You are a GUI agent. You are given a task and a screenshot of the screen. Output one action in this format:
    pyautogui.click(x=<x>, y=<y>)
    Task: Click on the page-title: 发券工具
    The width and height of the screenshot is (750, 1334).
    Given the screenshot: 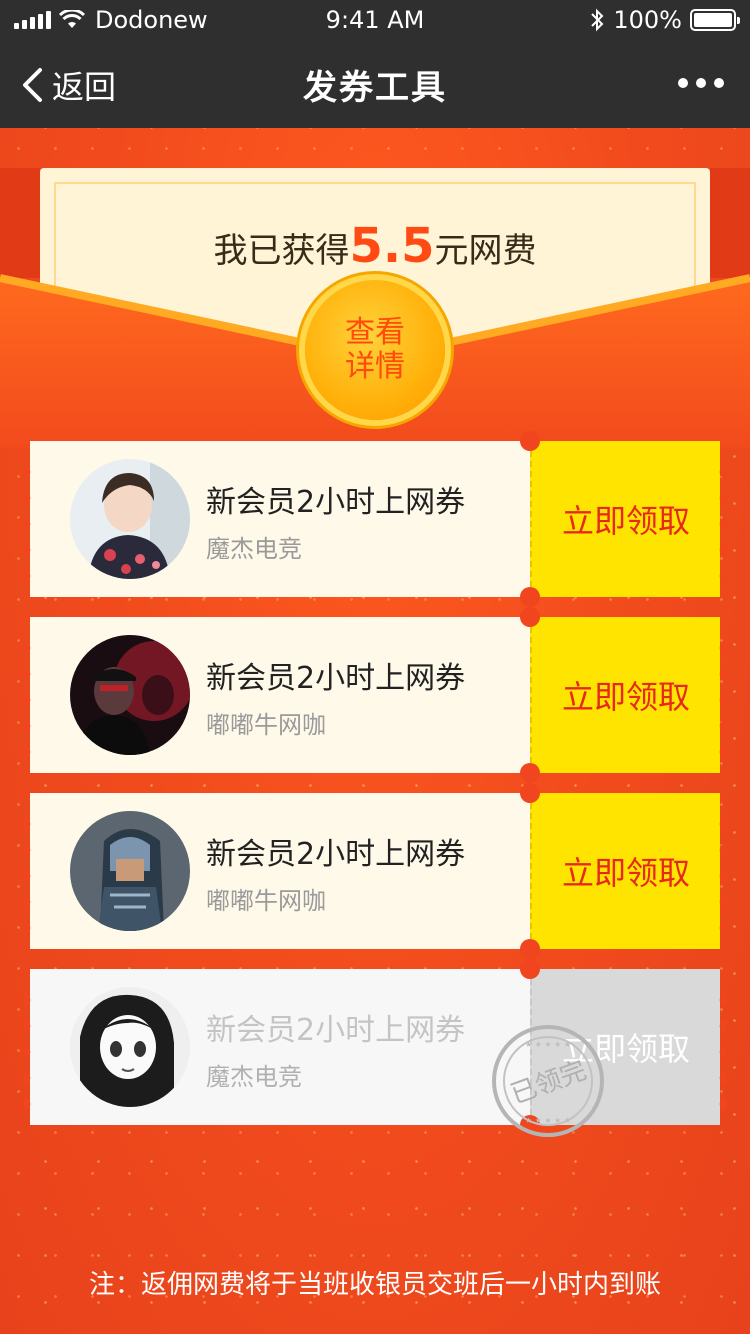 What is the action you would take?
    pyautogui.click(x=375, y=88)
    